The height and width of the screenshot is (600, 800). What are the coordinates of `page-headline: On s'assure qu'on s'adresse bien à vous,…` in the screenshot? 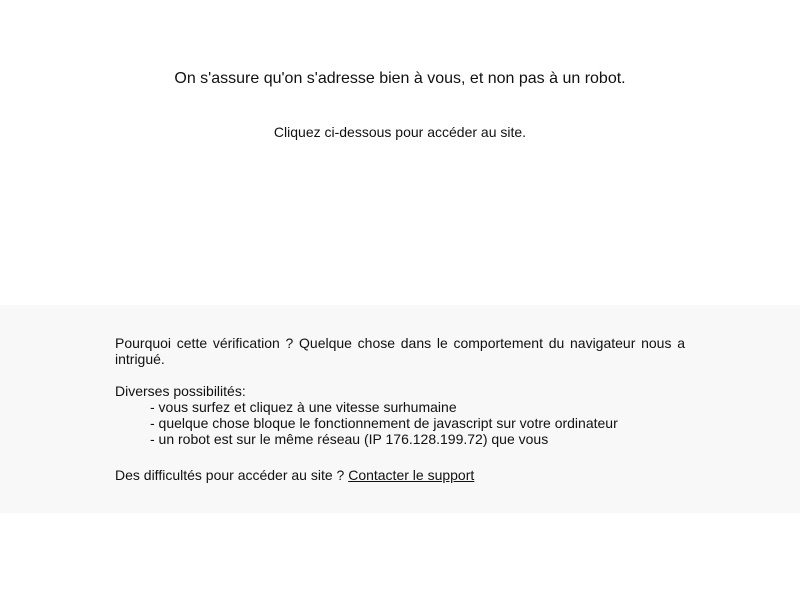 It's located at (400, 78).